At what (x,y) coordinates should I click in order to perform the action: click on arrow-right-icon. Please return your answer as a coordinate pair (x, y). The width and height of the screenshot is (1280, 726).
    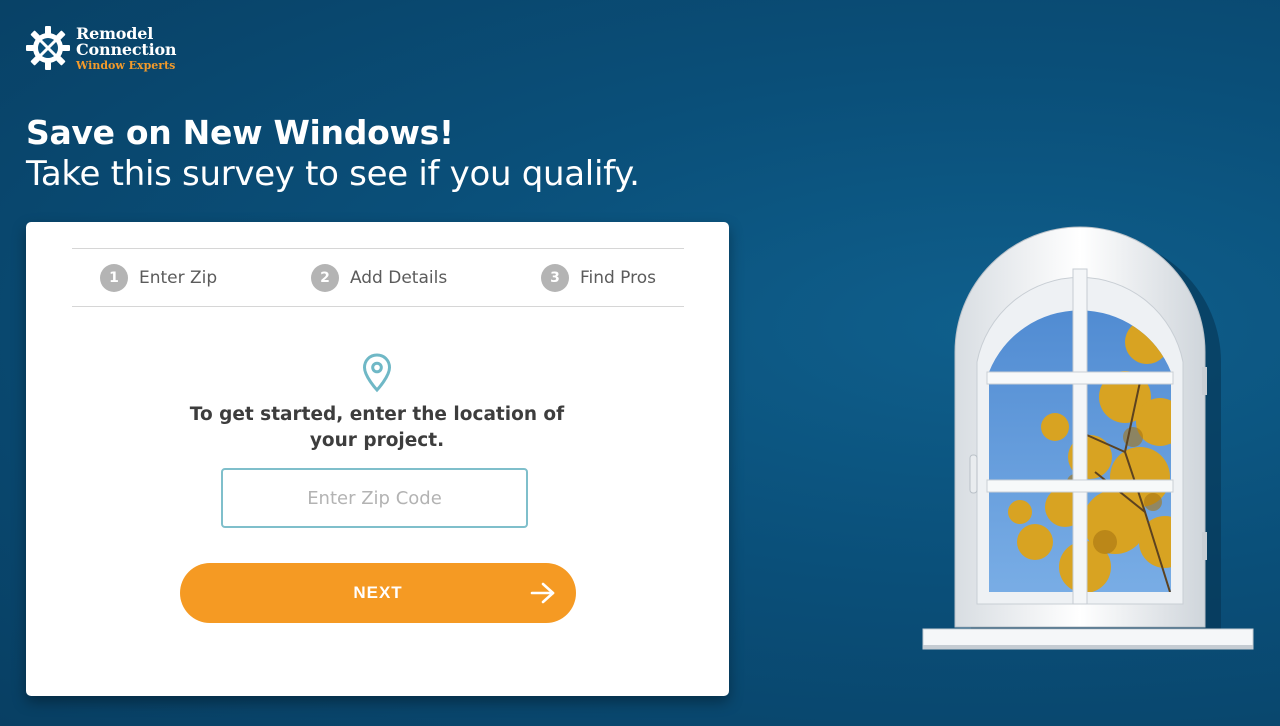
    Looking at the image, I should click on (542, 593).